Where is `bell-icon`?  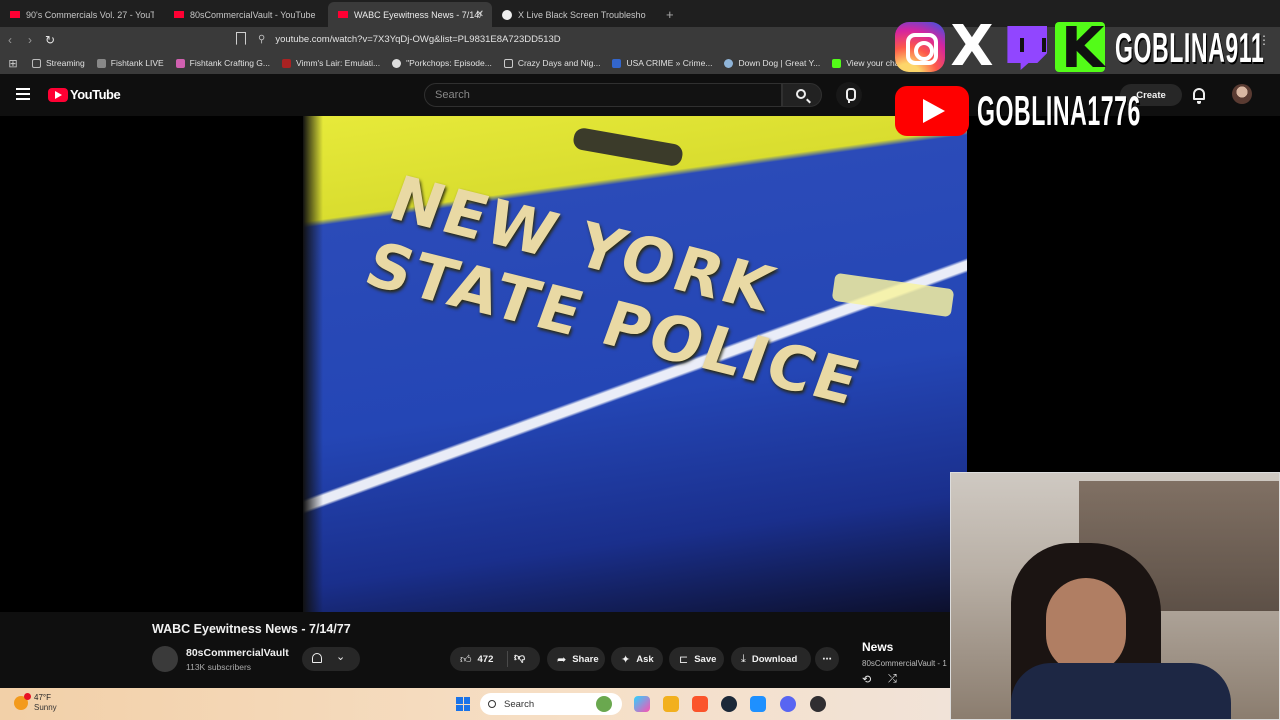 bell-icon is located at coordinates (317, 658).